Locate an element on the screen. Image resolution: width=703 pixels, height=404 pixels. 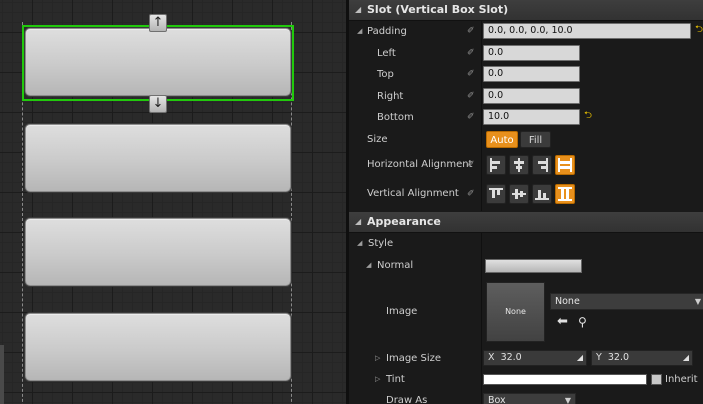
appearance-section-header: ◢ Appearance is located at coordinates (526, 222).